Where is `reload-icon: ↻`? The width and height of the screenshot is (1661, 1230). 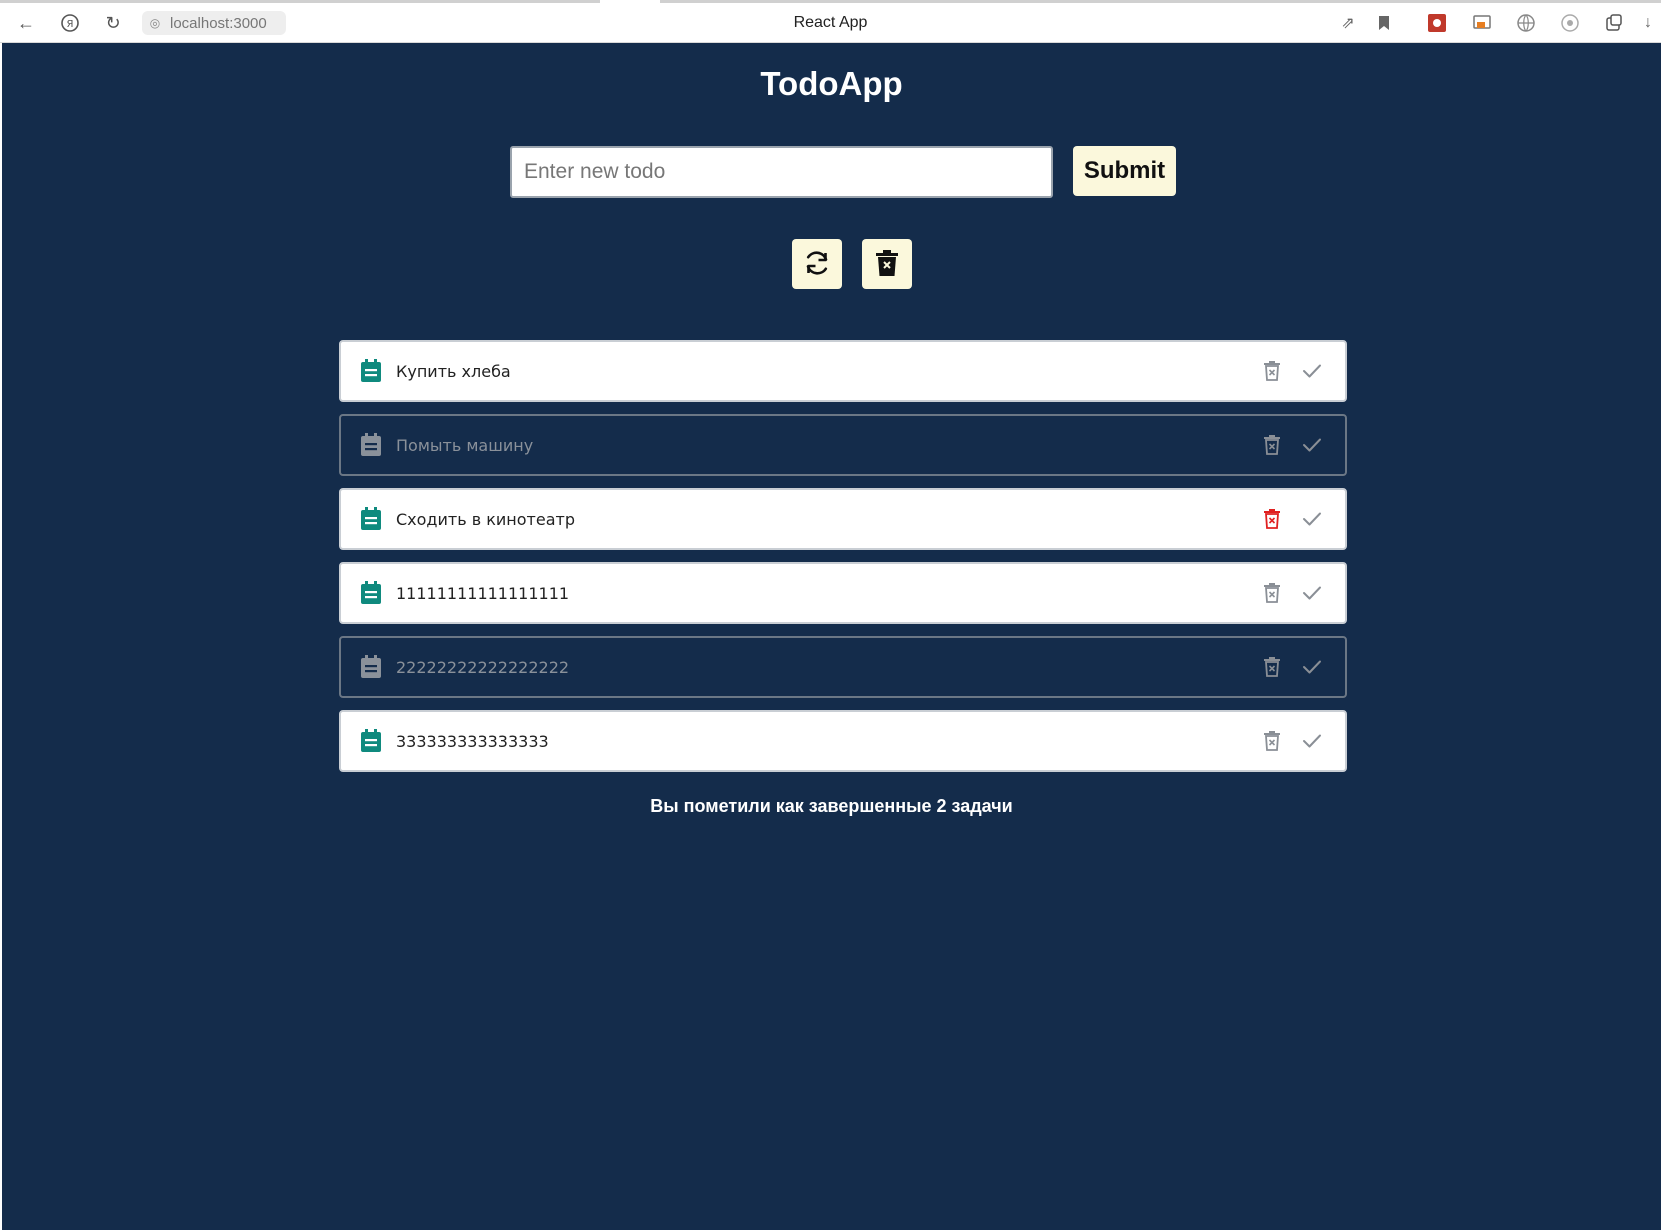
reload-icon: ↻ is located at coordinates (113, 23).